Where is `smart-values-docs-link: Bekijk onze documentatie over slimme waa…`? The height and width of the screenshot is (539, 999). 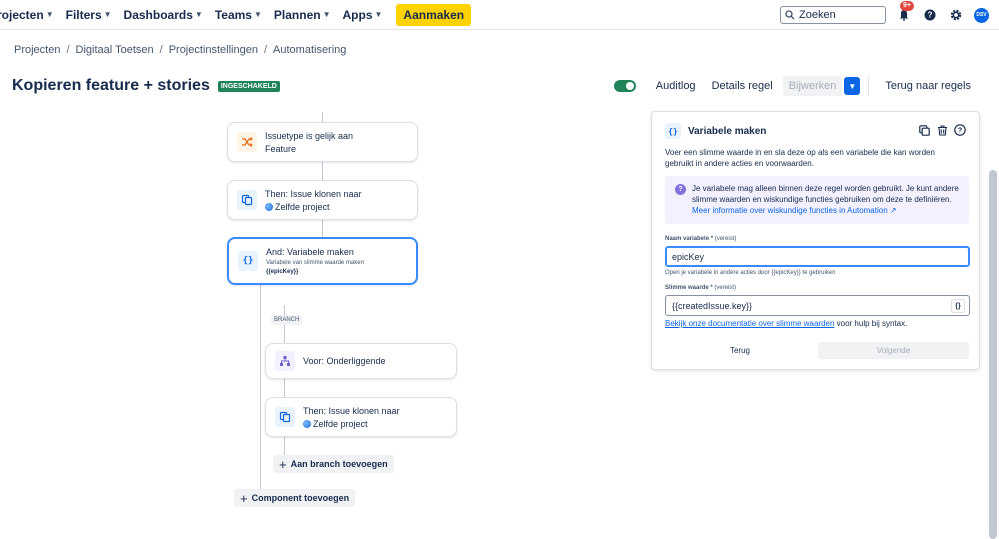 smart-values-docs-link: Bekijk onze documentatie over slimme waa… is located at coordinates (749, 323).